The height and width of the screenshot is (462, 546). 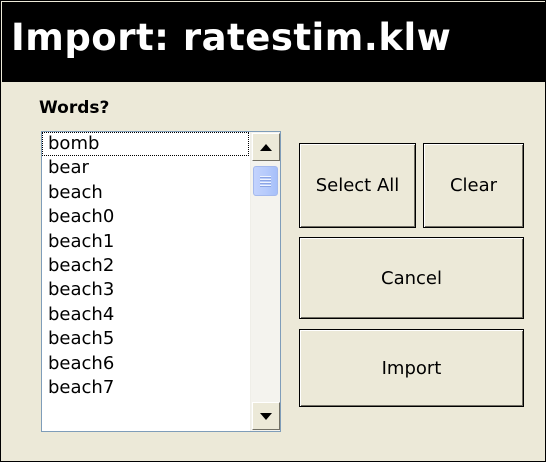 I want to click on list-item: beach4, so click(x=145, y=315).